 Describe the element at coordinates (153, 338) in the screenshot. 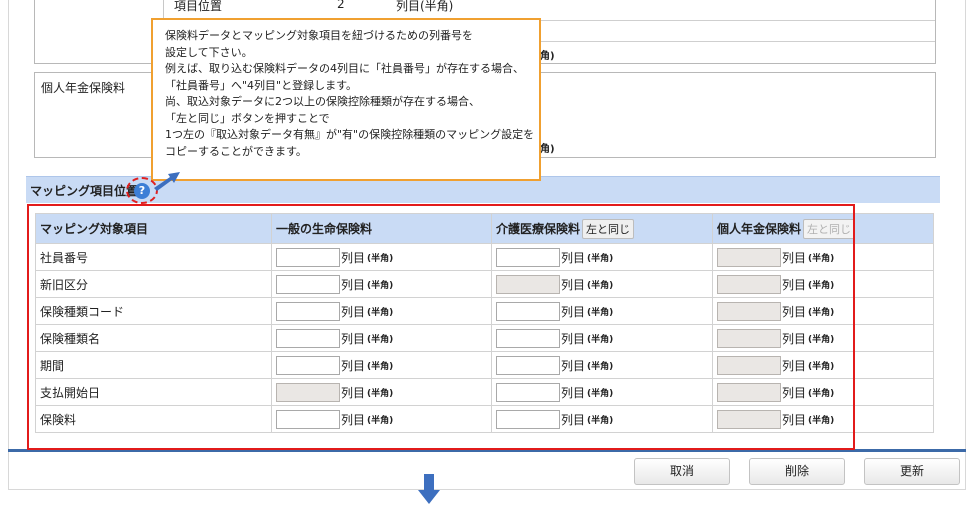

I see `row-label: 保険種類名` at that location.